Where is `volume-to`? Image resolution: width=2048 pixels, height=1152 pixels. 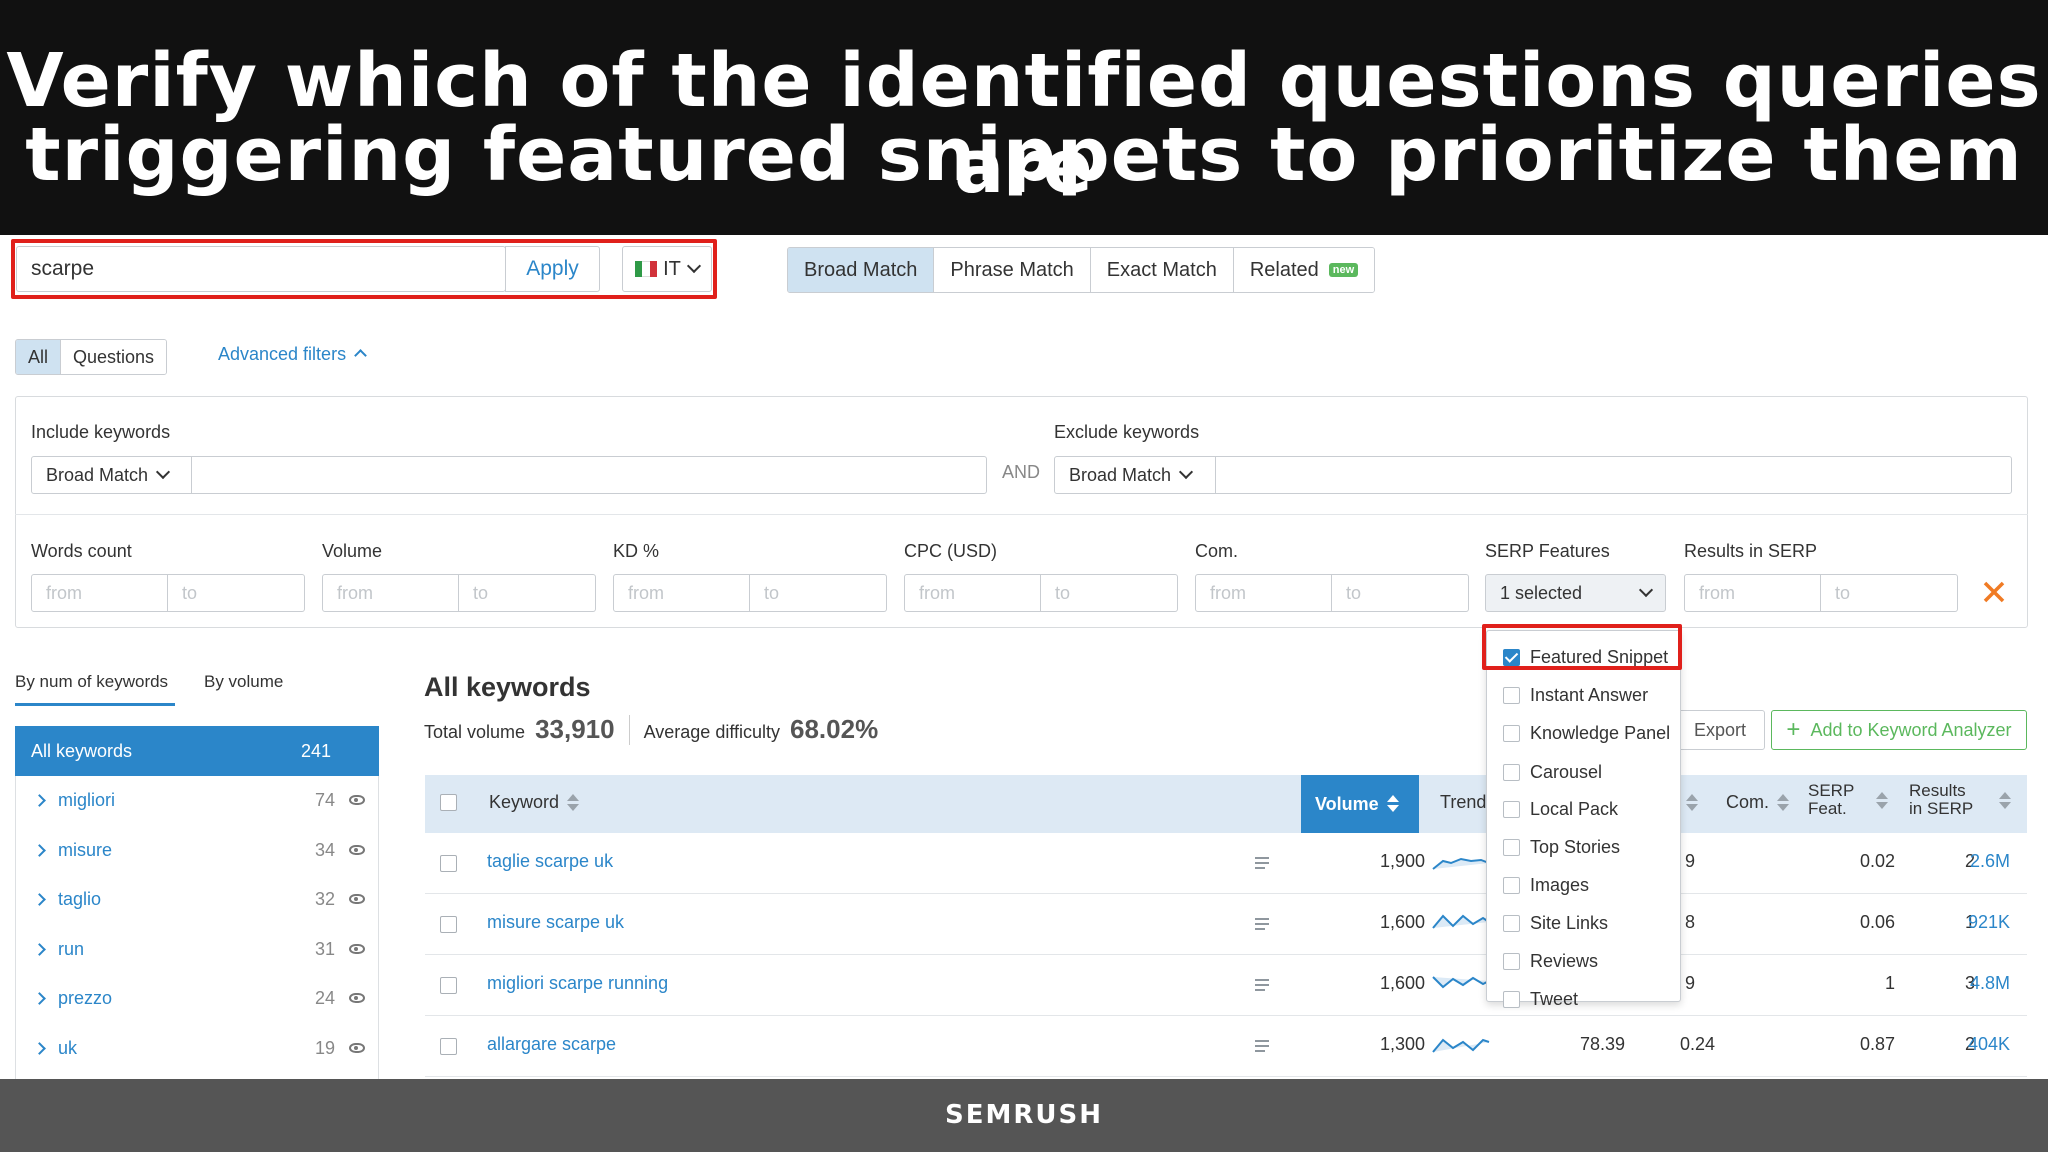
volume-to is located at coordinates (527, 593).